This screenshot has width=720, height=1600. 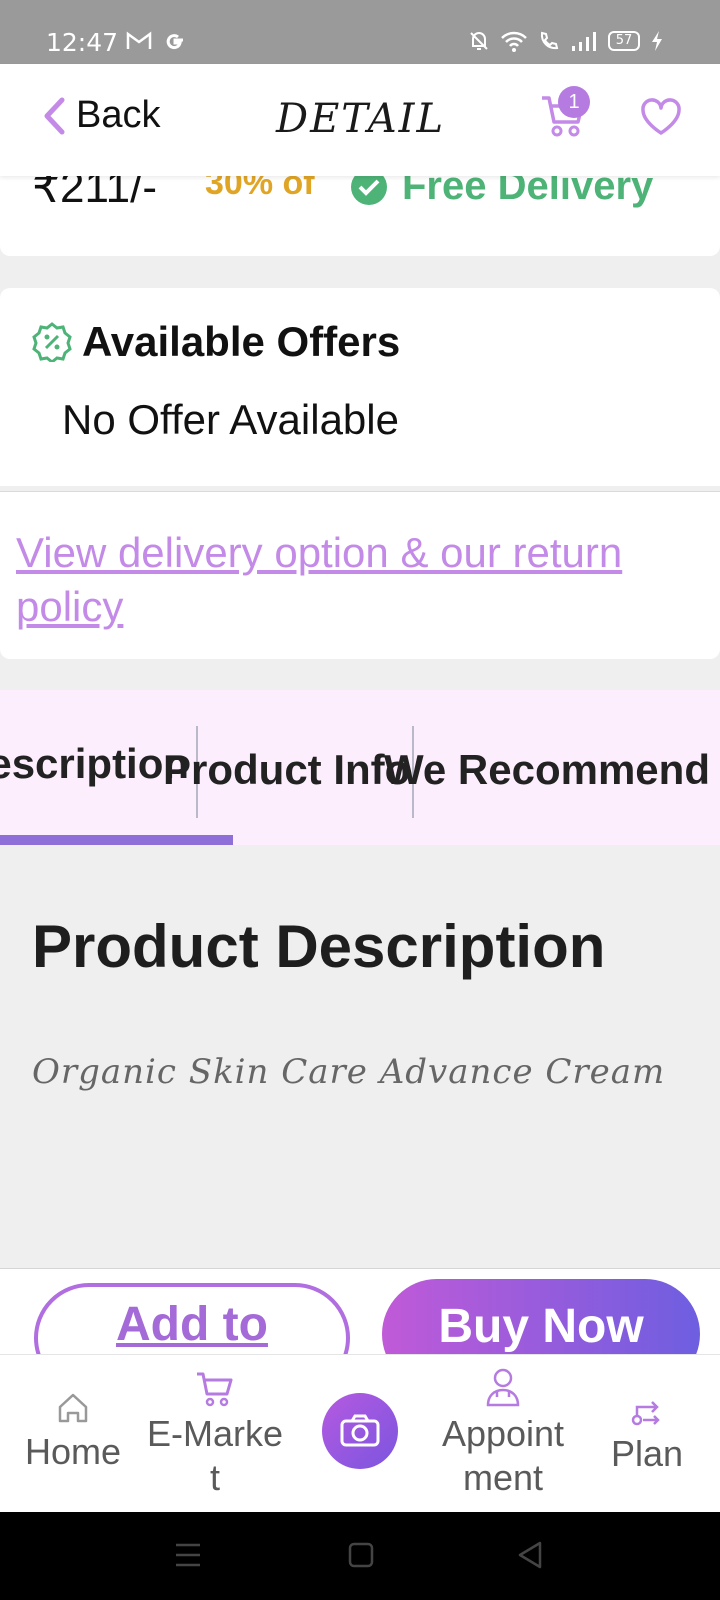 What do you see at coordinates (319, 946) in the screenshot?
I see `description-title: Product Description` at bounding box center [319, 946].